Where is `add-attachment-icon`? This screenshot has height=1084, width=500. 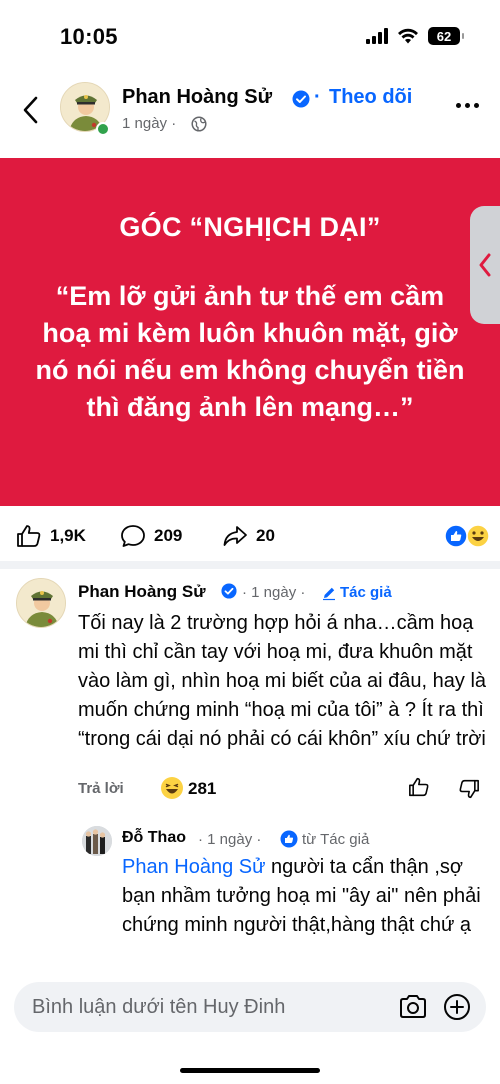
add-attachment-icon is located at coordinates (457, 1007).